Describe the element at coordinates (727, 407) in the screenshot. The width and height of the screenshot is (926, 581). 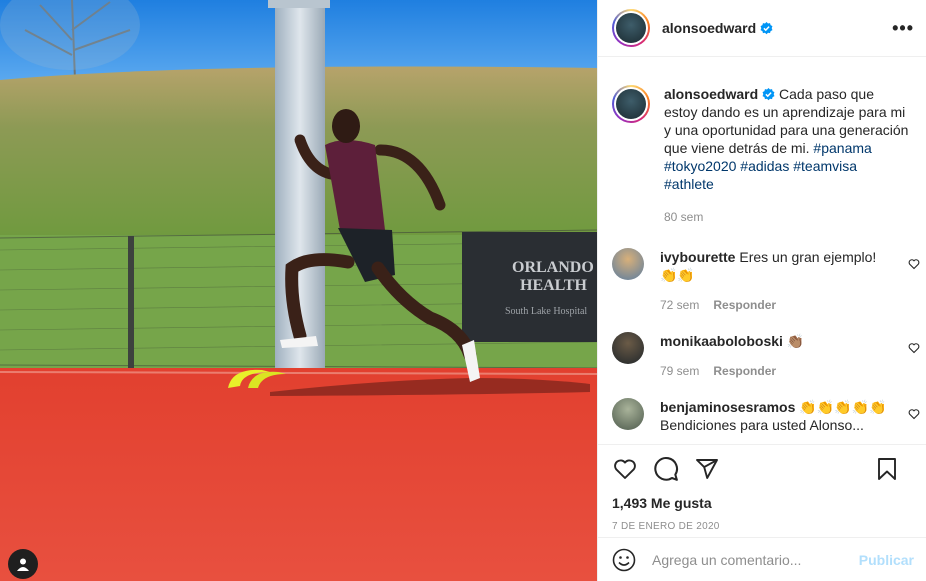
I see `comment-username: benjaminosesramos` at that location.